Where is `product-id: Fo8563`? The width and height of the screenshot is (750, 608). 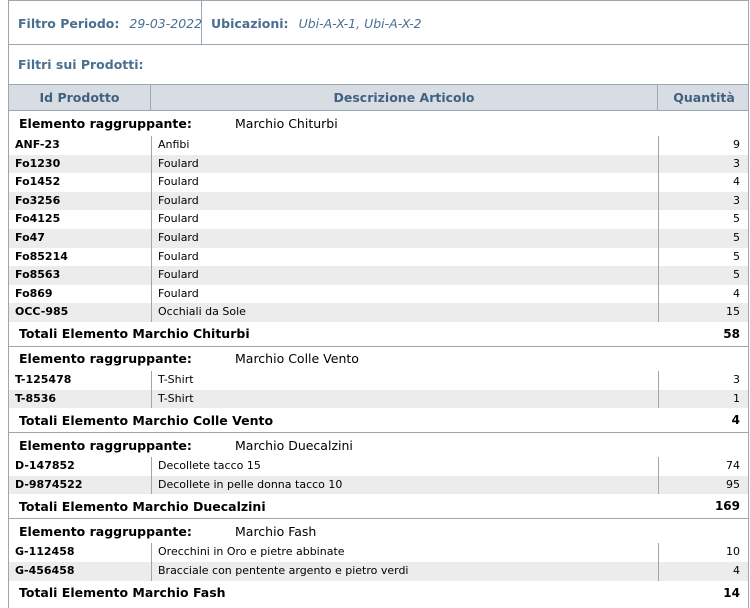 product-id: Fo8563 is located at coordinates (38, 275).